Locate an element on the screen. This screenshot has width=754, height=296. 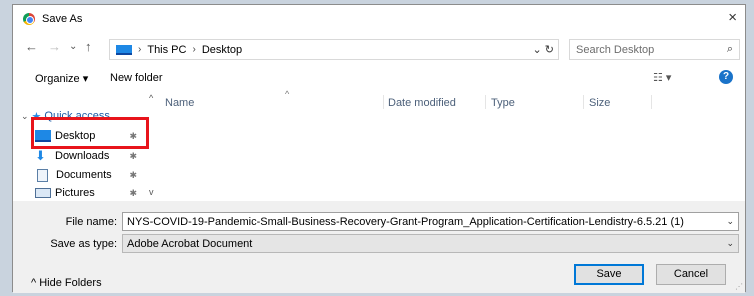
search-input: Search Desktop ⌕ is located at coordinates (654, 49).